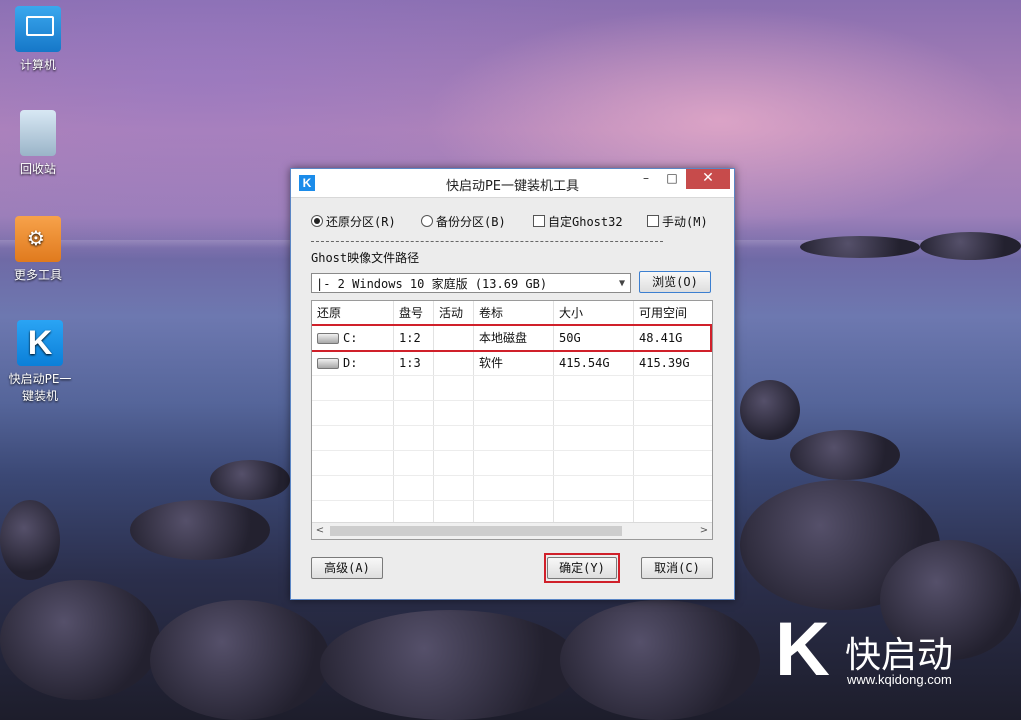  I want to click on browse-button: 浏览(O), so click(675, 282).